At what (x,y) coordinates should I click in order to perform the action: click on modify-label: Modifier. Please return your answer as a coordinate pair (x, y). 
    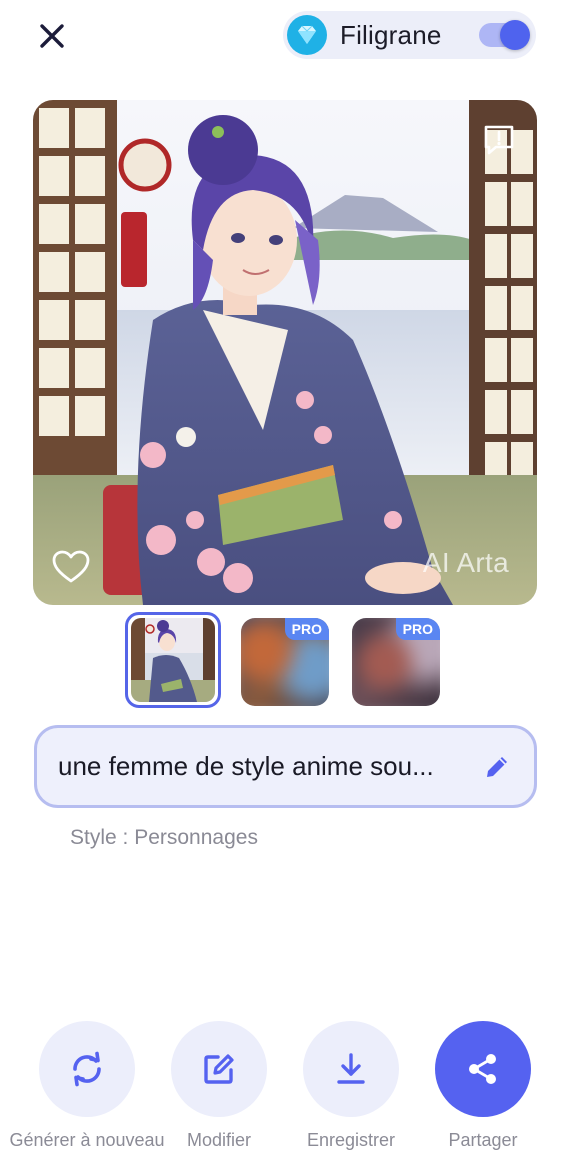
    Looking at the image, I should click on (219, 1140).